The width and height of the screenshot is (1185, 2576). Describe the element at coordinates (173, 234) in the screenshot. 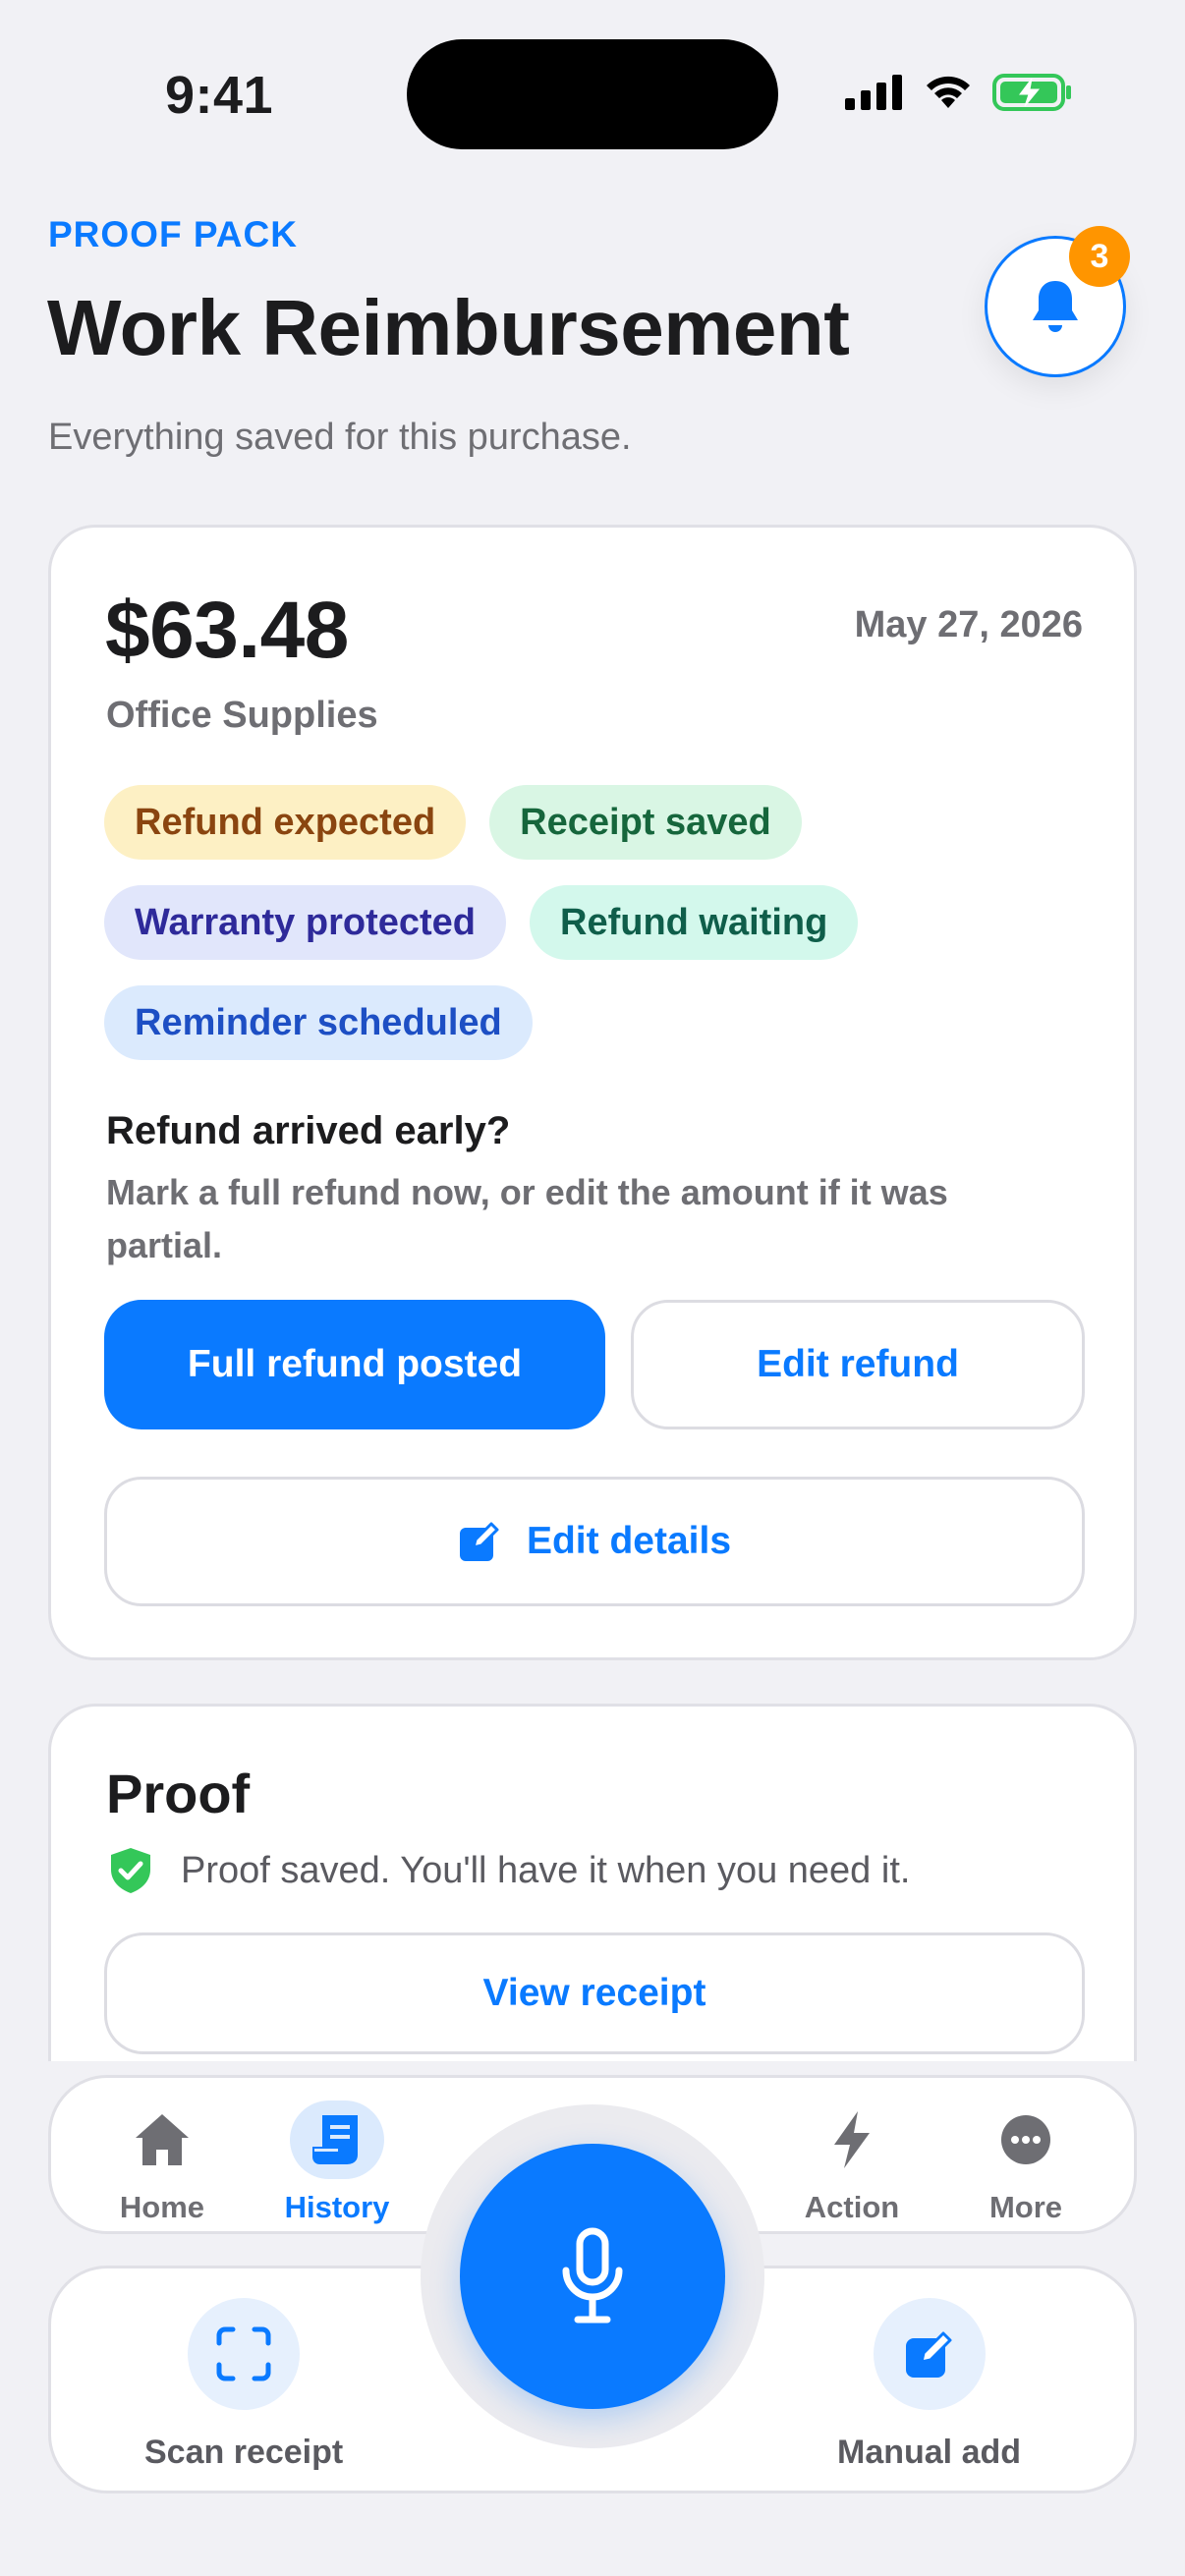

I see `eyebrow-label: PROOF PACK` at that location.